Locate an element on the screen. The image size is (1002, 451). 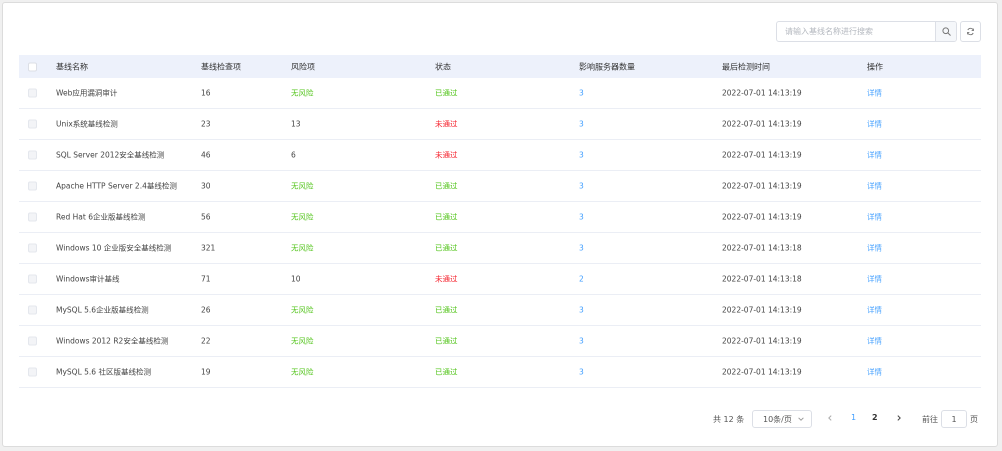
risk-value: 13 is located at coordinates (296, 124).